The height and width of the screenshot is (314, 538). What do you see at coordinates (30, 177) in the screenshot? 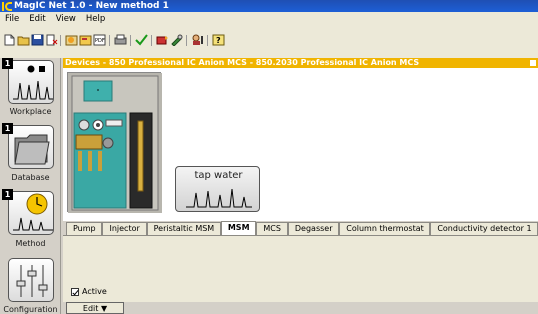
I see `nav-label-database: Database` at bounding box center [30, 177].